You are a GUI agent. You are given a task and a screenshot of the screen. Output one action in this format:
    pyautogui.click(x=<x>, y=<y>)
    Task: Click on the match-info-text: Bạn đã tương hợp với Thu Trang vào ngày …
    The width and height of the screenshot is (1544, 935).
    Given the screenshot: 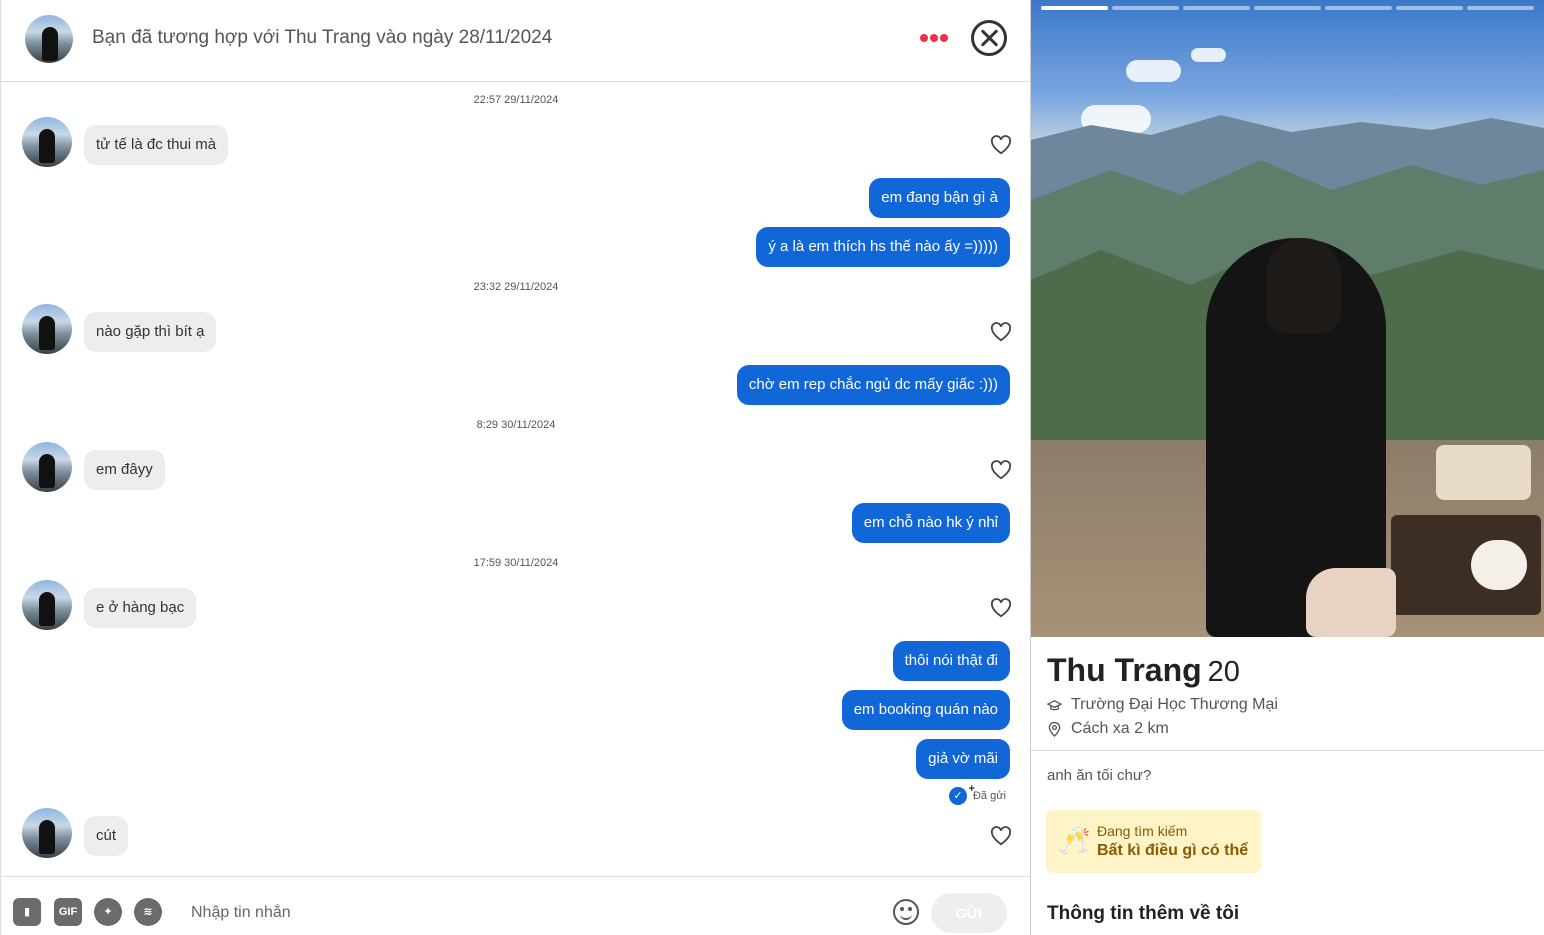 What is the action you would take?
    pyautogui.click(x=322, y=37)
    